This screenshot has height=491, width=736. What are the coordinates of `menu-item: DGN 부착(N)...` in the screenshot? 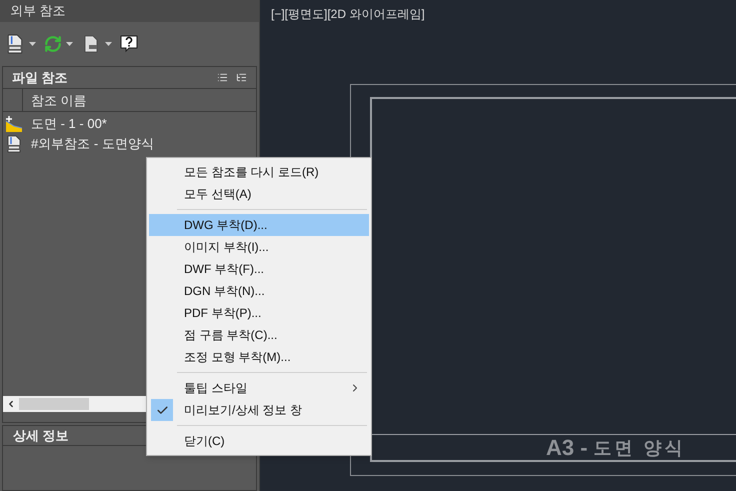 It's located at (259, 291).